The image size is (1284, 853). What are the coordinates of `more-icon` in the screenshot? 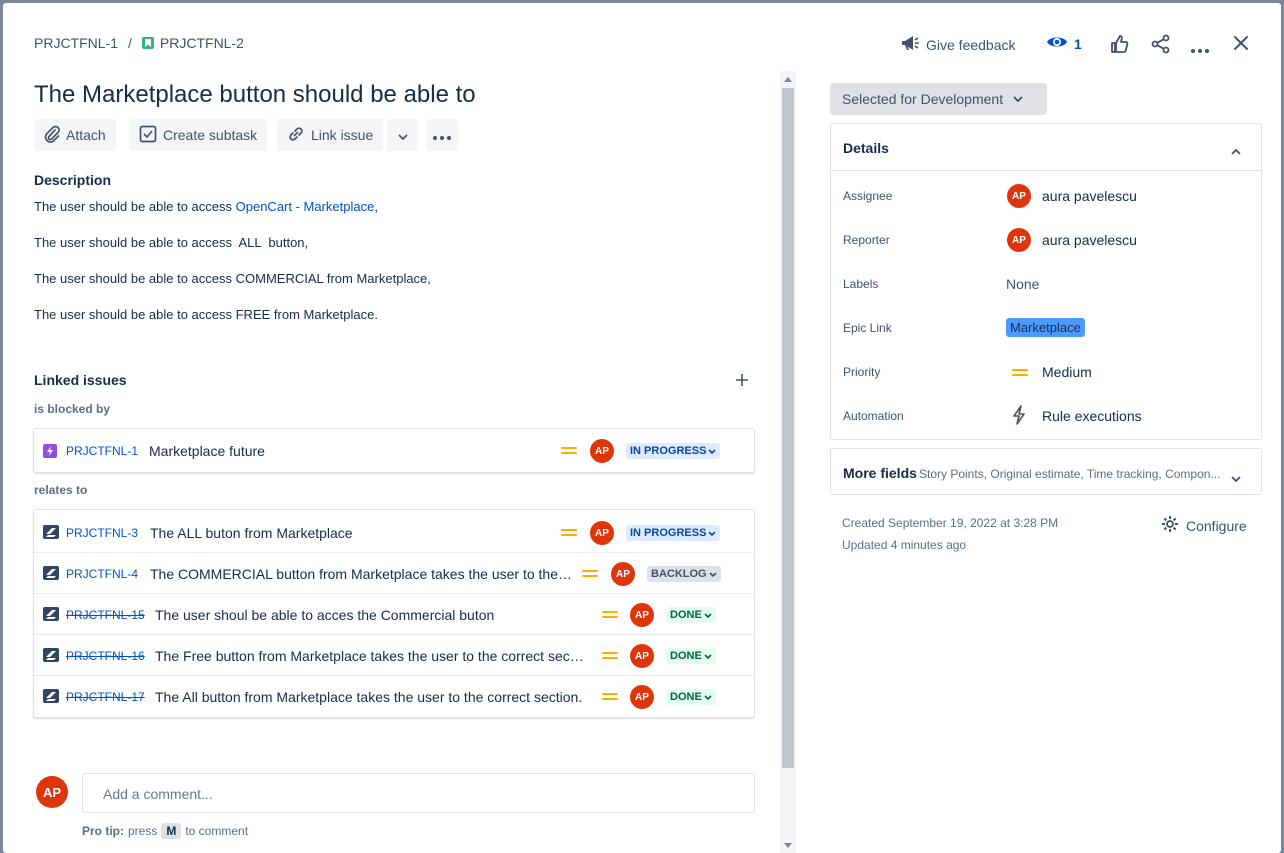 It's located at (1200, 49).